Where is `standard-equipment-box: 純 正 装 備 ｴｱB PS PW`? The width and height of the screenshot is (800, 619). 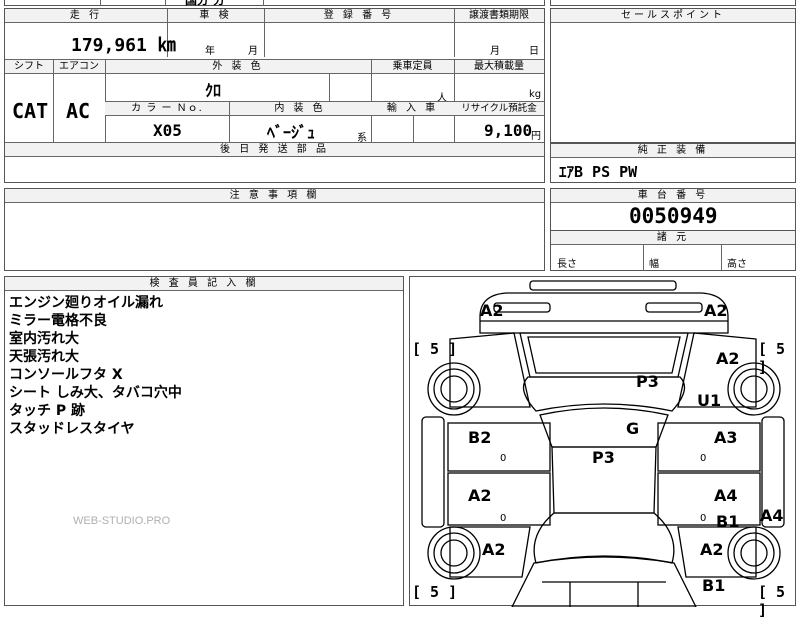 standard-equipment-box: 純 正 装 備 ｴｱB PS PW is located at coordinates (673, 163).